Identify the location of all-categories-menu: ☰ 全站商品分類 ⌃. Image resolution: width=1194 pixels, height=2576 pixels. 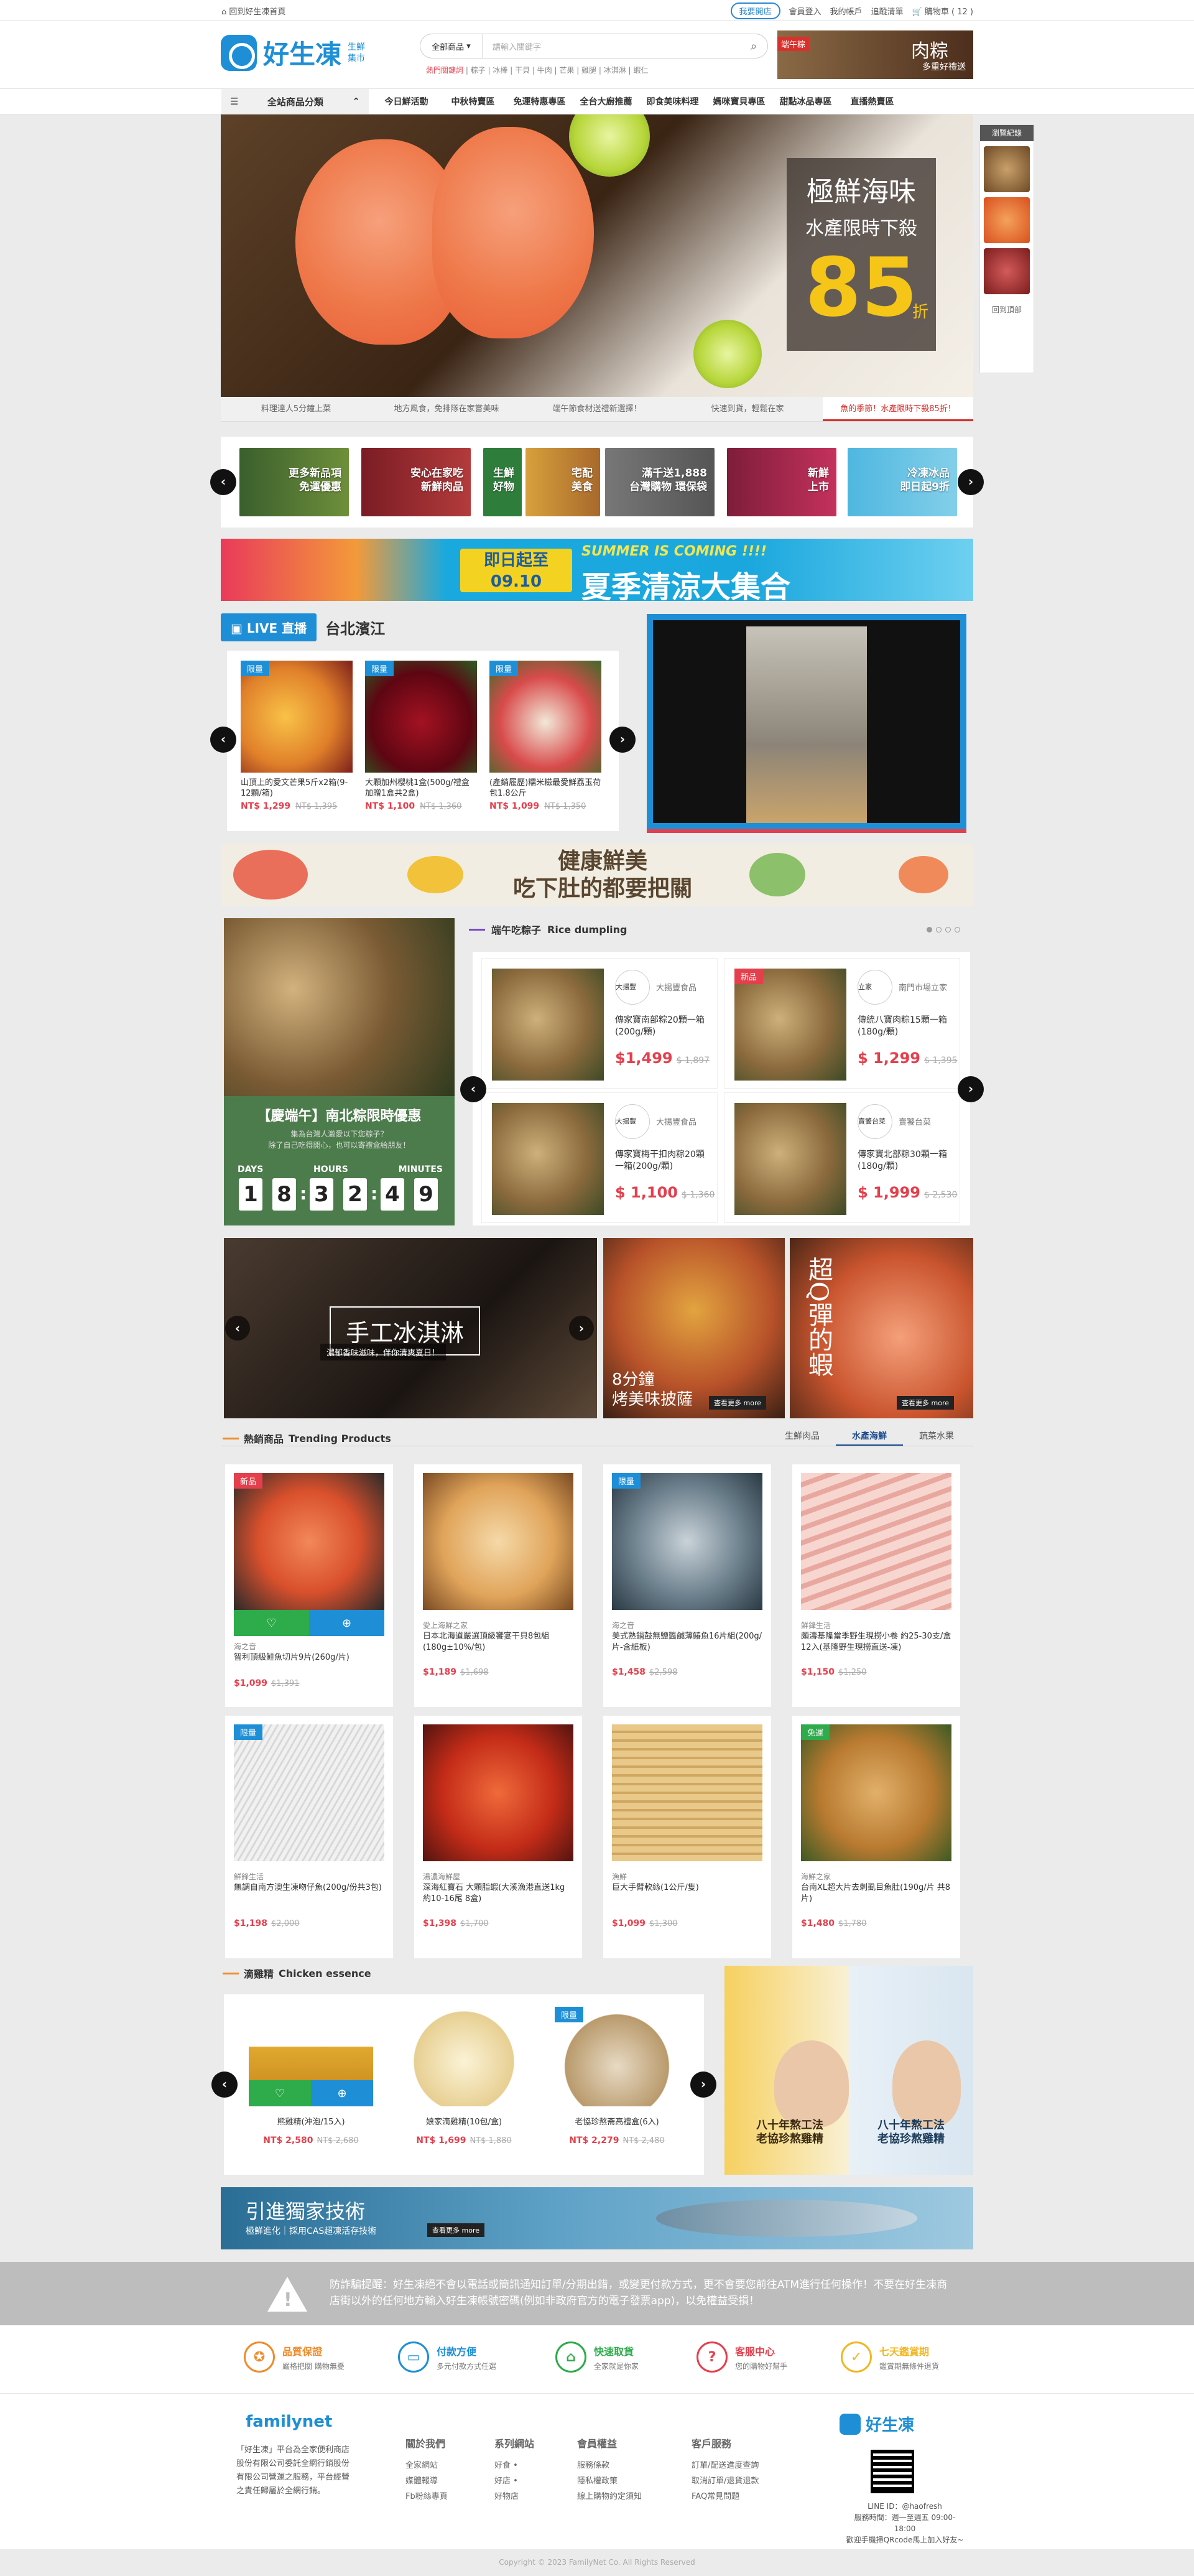
(295, 101).